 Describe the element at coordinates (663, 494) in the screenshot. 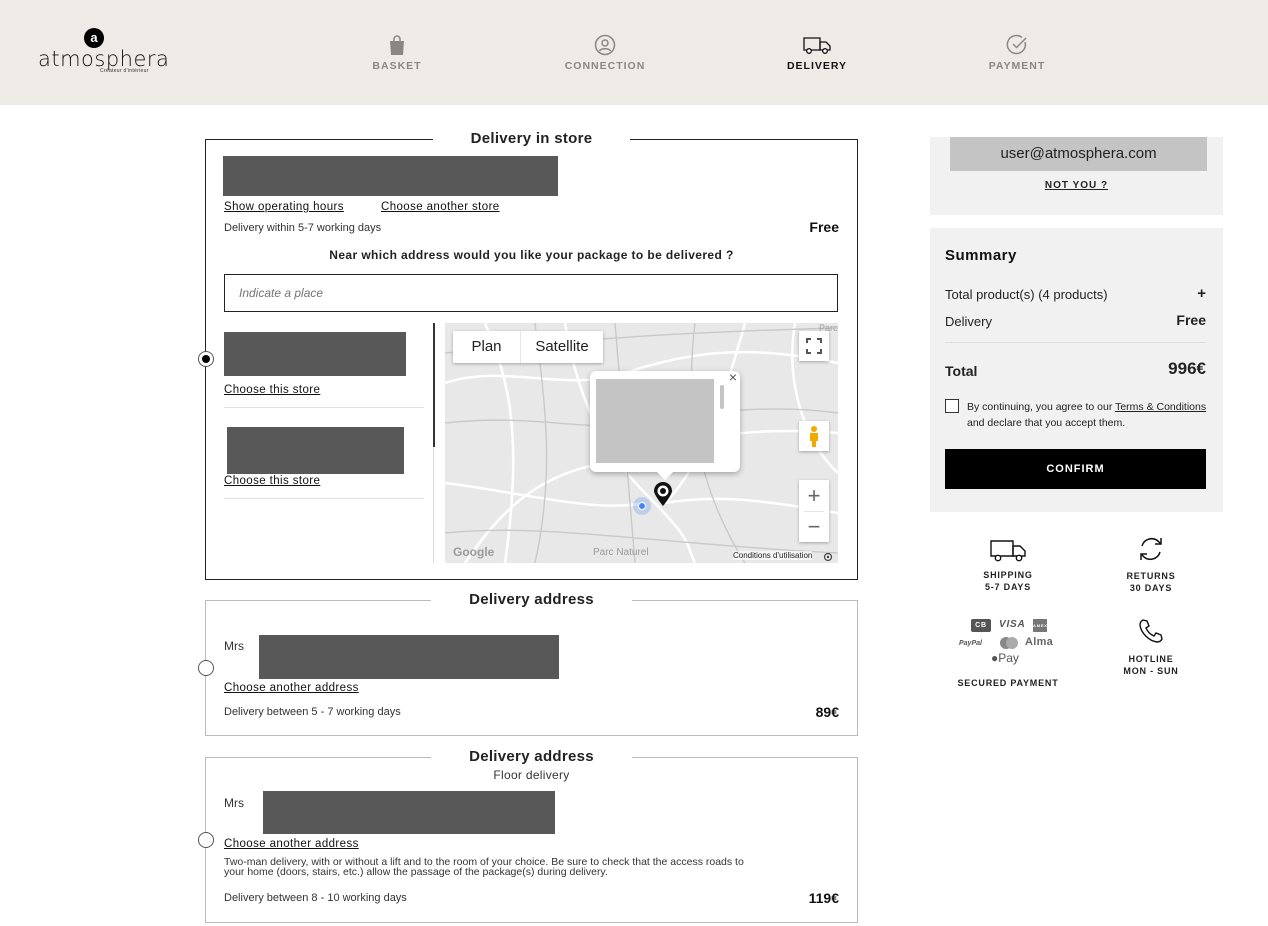

I see `store-marker-icon` at that location.